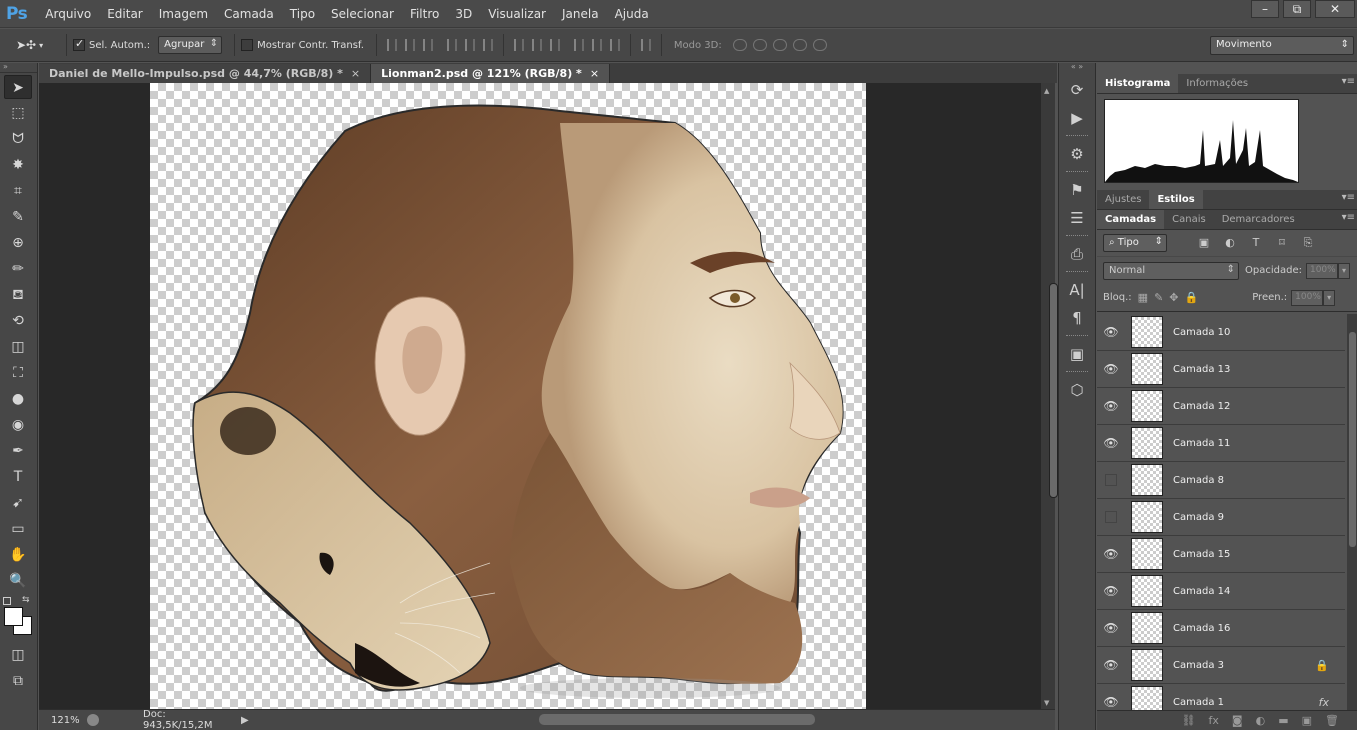 The image size is (1357, 730). I want to click on rectangle-tool-icon: ▭, so click(18, 529).